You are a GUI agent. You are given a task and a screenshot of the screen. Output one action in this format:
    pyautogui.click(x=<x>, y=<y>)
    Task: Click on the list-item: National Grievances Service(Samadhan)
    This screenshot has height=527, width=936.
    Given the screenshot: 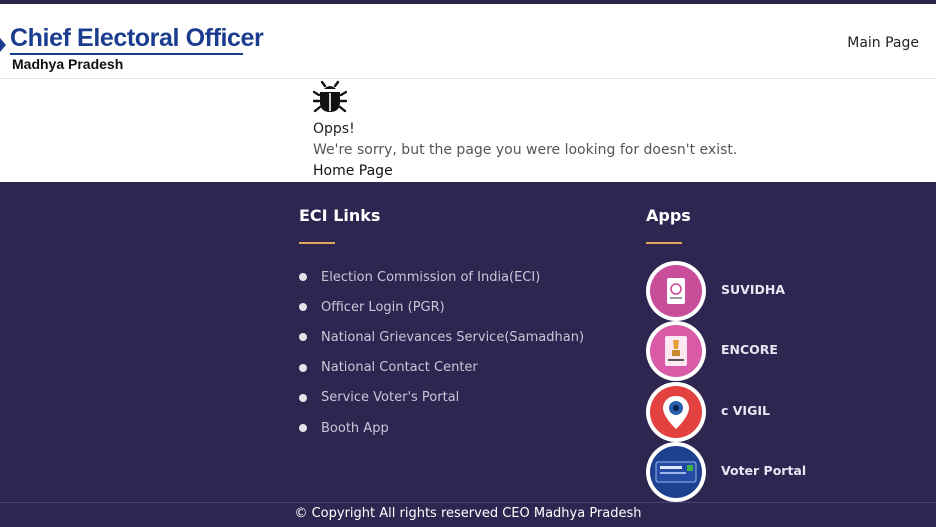 What is the action you would take?
    pyautogui.click(x=441, y=337)
    